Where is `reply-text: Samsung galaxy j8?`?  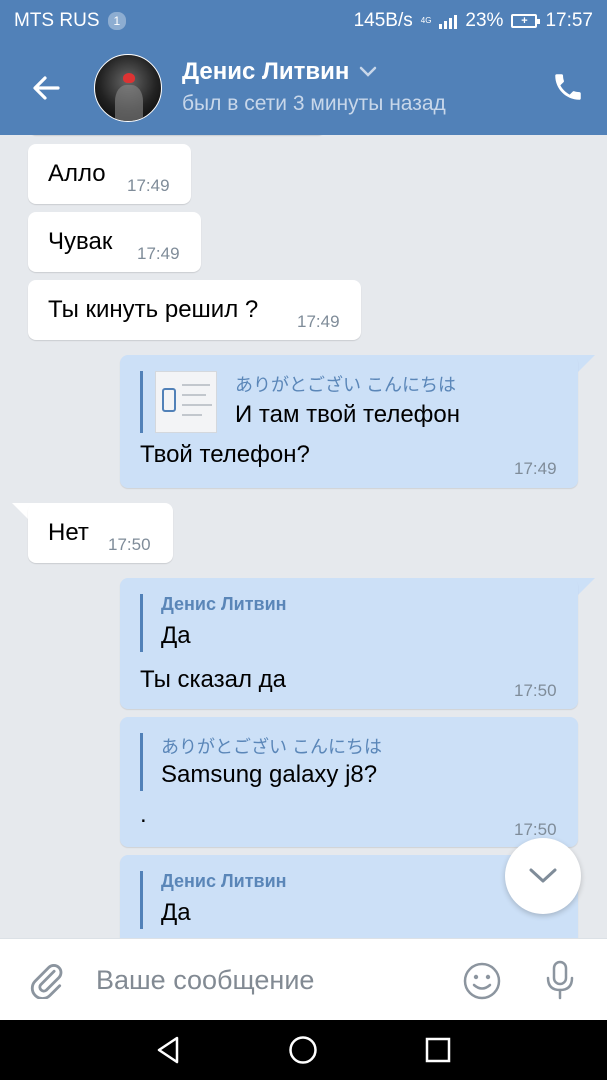 reply-text: Samsung galaxy j8? is located at coordinates (269, 774).